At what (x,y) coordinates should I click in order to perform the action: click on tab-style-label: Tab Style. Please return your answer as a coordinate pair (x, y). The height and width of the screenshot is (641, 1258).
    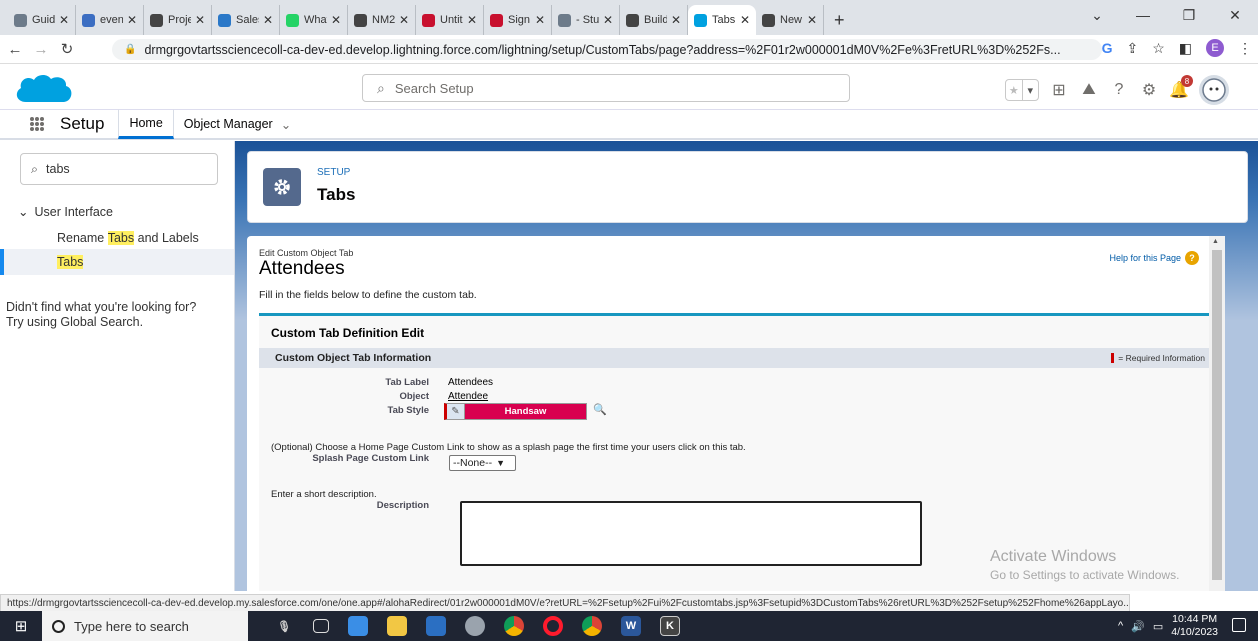
    Looking at the image, I should click on (408, 410).